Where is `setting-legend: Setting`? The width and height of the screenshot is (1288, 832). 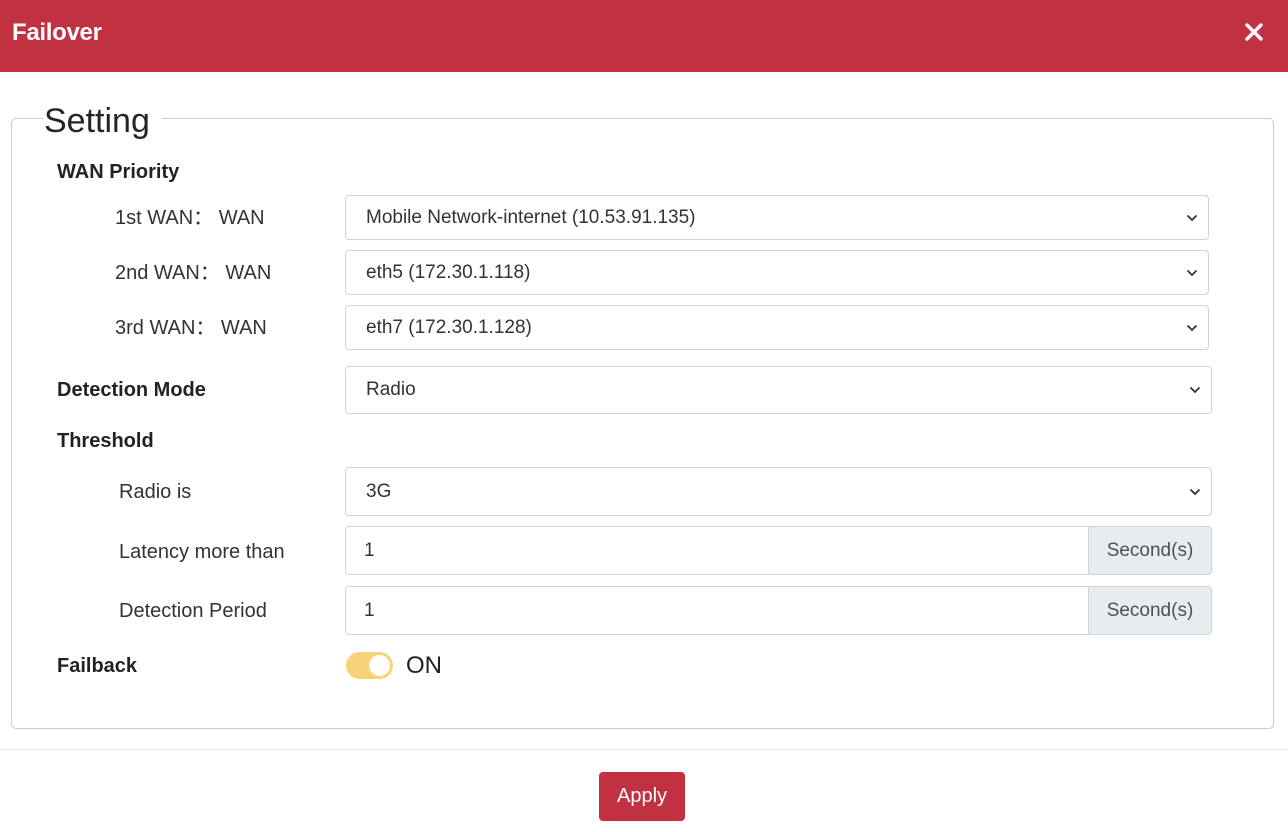 setting-legend: Setting is located at coordinates (103, 121).